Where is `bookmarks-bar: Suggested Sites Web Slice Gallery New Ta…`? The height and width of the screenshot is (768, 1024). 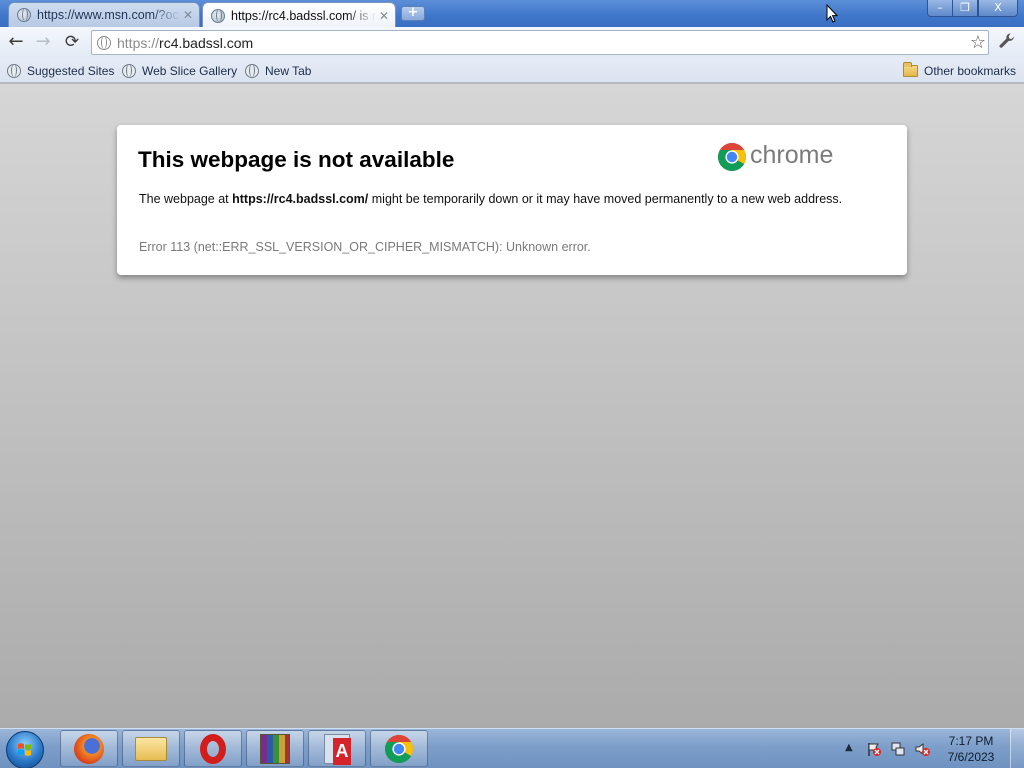 bookmarks-bar: Suggested Sites Web Slice Gallery New Ta… is located at coordinates (512, 70).